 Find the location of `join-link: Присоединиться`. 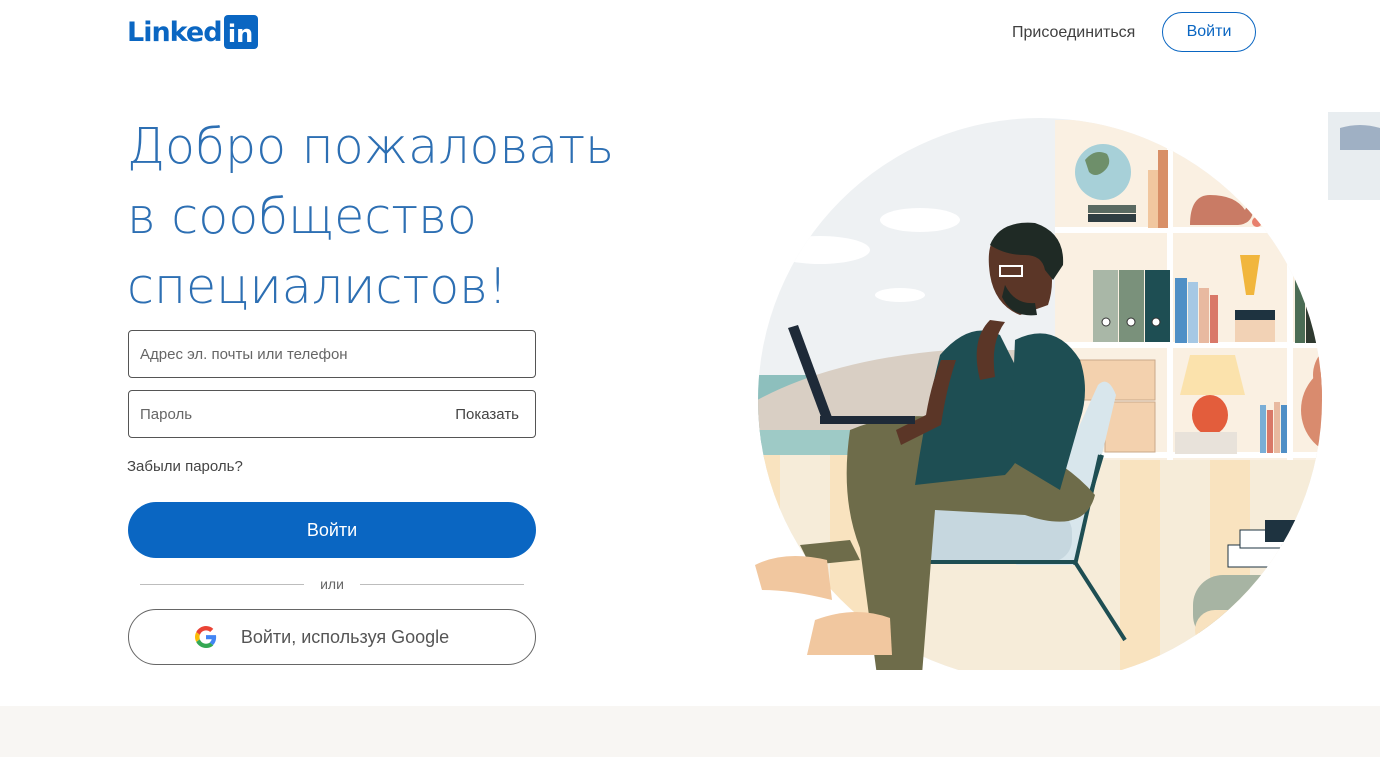

join-link: Присоединиться is located at coordinates (1073, 33).